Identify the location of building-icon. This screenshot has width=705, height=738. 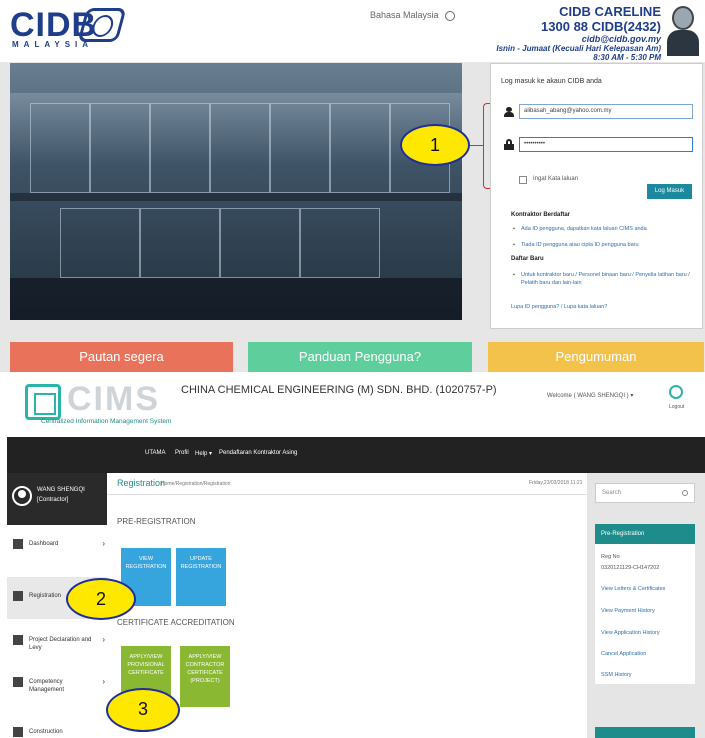
(18, 732).